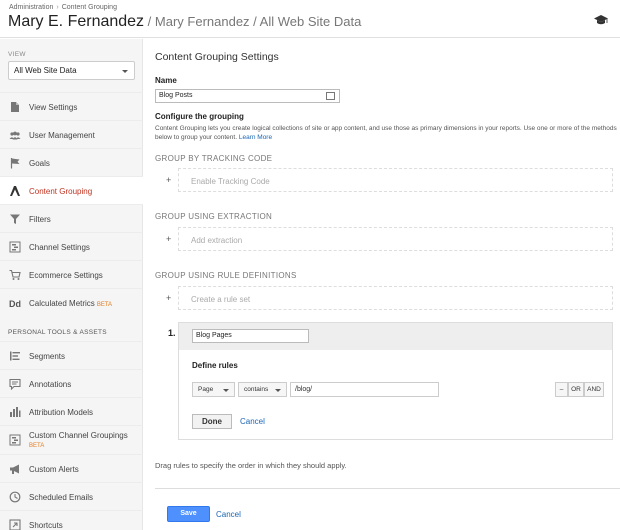  Describe the element at coordinates (330, 96) in the screenshot. I see `contact-card-icon` at that location.